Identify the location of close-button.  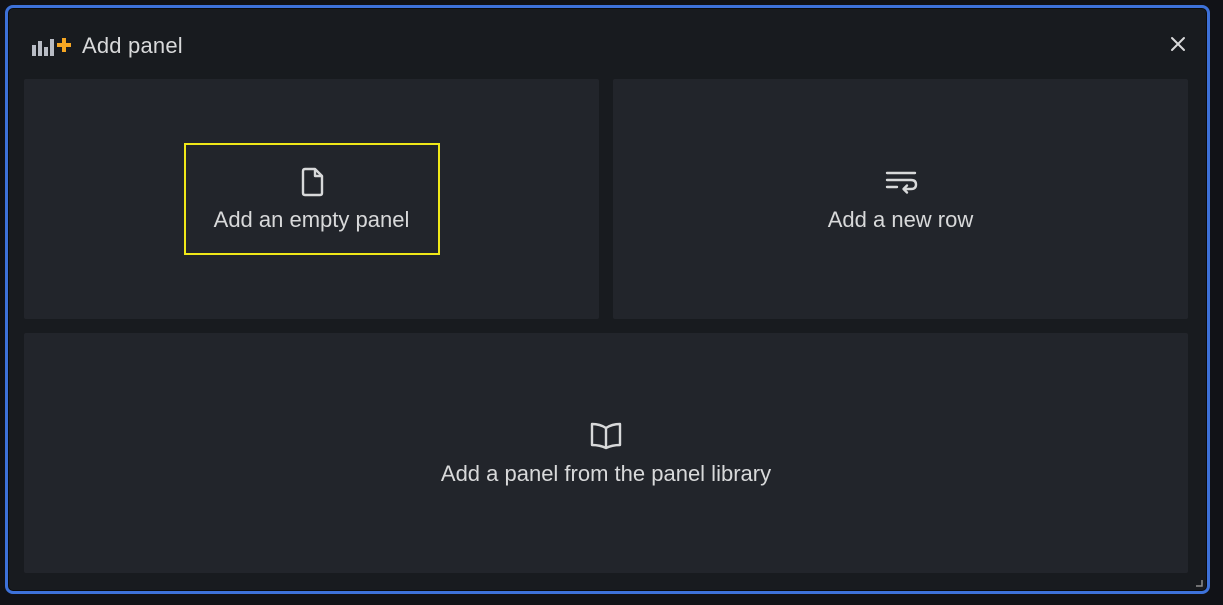
(1178, 44).